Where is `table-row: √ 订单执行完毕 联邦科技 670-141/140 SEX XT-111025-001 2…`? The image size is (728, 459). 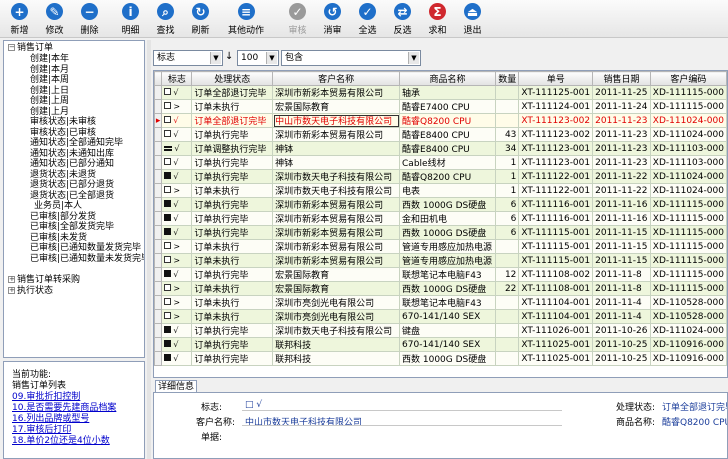
table-row: √ 订单执行完毕 联邦科技 670-141/140 SEX XT-111025-001 2… is located at coordinates (440, 344).